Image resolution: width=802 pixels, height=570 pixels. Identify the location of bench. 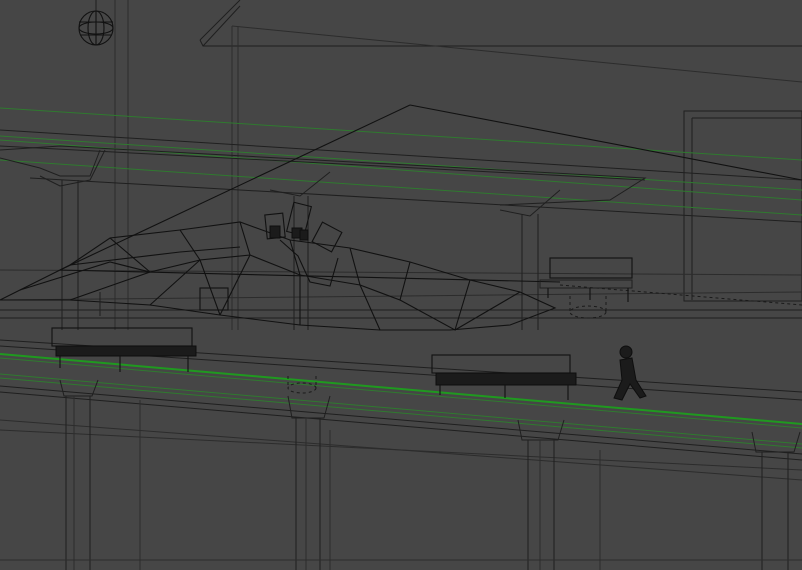
(586, 279).